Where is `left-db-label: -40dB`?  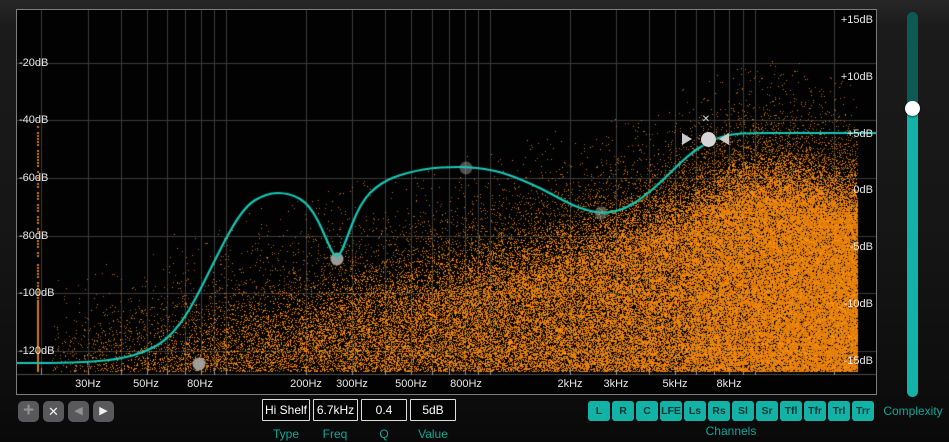
left-db-label: -40dB is located at coordinates (34, 120).